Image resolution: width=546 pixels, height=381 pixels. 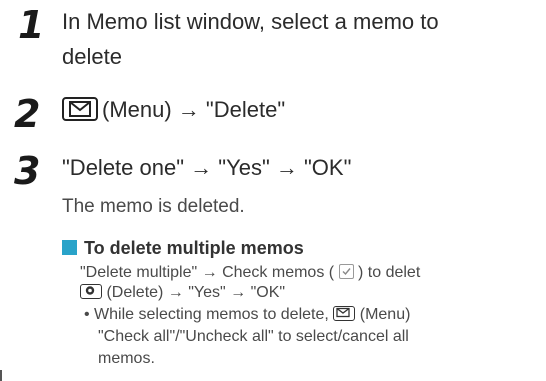 What do you see at coordinates (196, 292) in the screenshot?
I see `subsection-line-2-text: (Delete) → "Yes" → "OK"` at bounding box center [196, 292].